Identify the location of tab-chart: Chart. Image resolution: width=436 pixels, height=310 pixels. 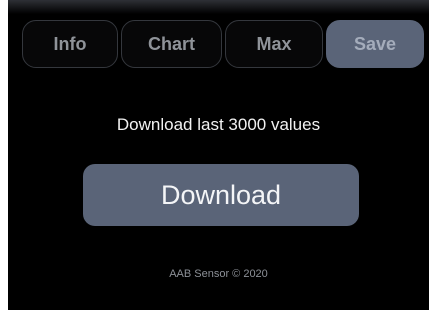
(171, 44).